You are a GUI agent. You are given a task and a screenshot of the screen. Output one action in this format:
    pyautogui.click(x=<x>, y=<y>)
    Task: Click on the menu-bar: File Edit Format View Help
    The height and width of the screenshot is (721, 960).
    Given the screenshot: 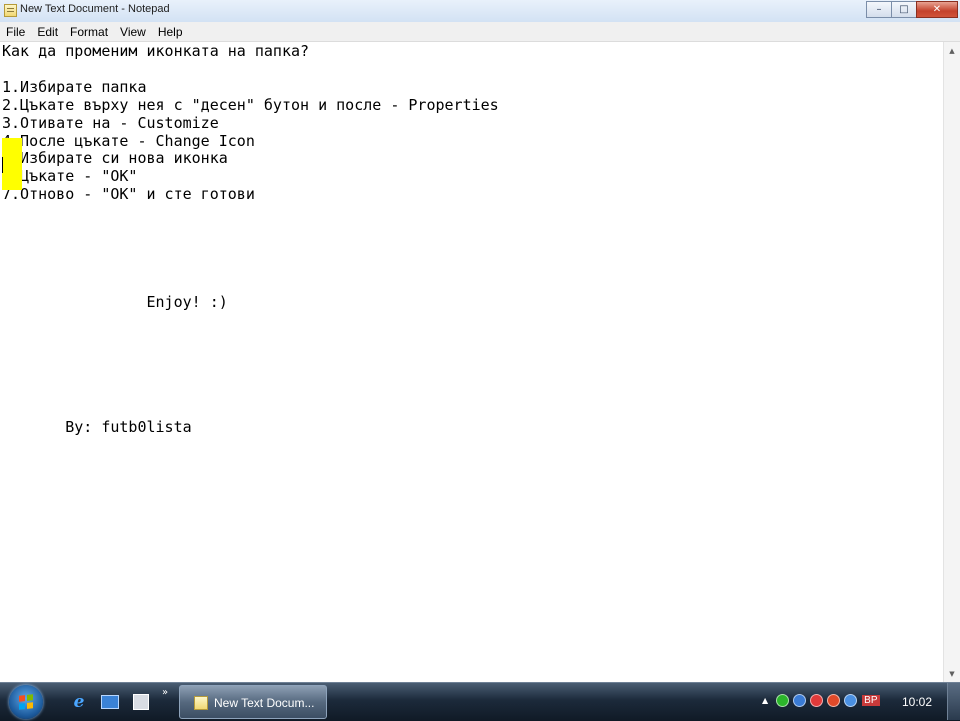 What is the action you would take?
    pyautogui.click(x=480, y=32)
    